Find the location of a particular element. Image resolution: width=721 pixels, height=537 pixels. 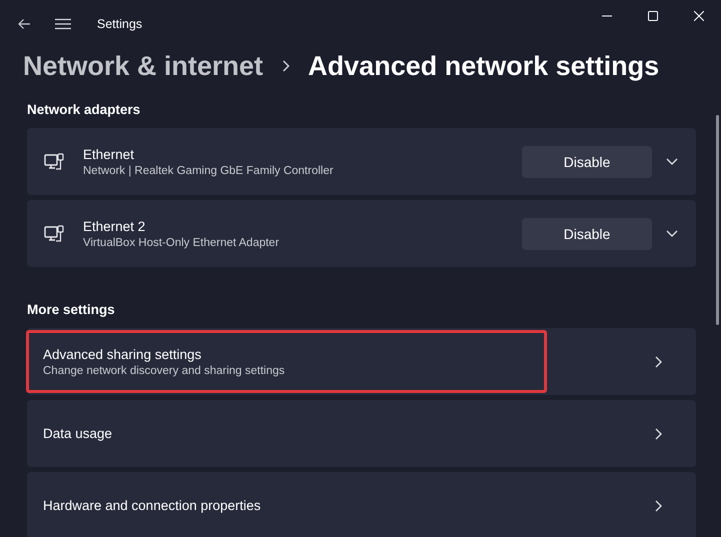

maximize-icon is located at coordinates (653, 16).